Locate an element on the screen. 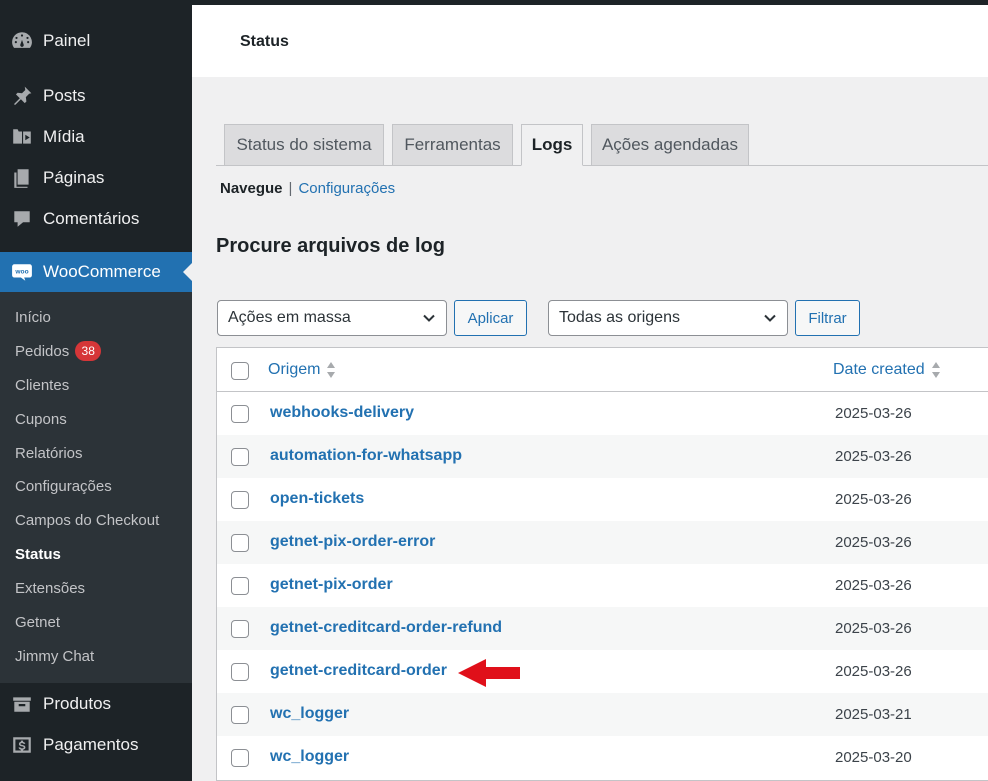 The width and height of the screenshot is (988, 781). submenu-clientes: Clientes is located at coordinates (42, 386).